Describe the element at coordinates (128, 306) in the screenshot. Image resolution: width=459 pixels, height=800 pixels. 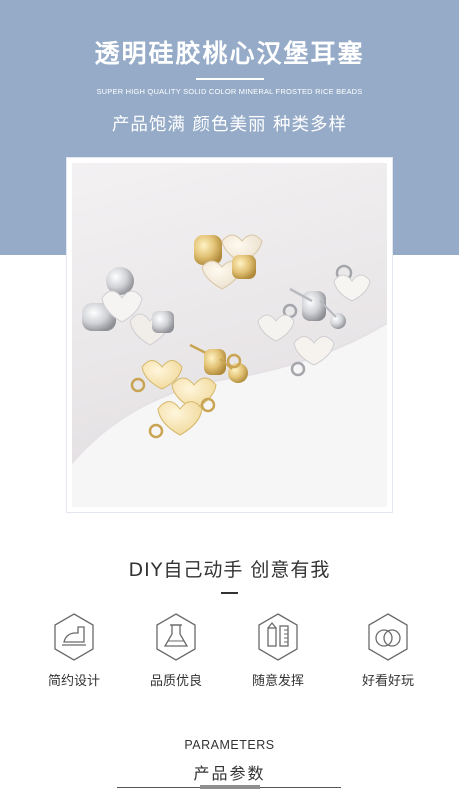
I see `silver-earring-back-cluster` at that location.